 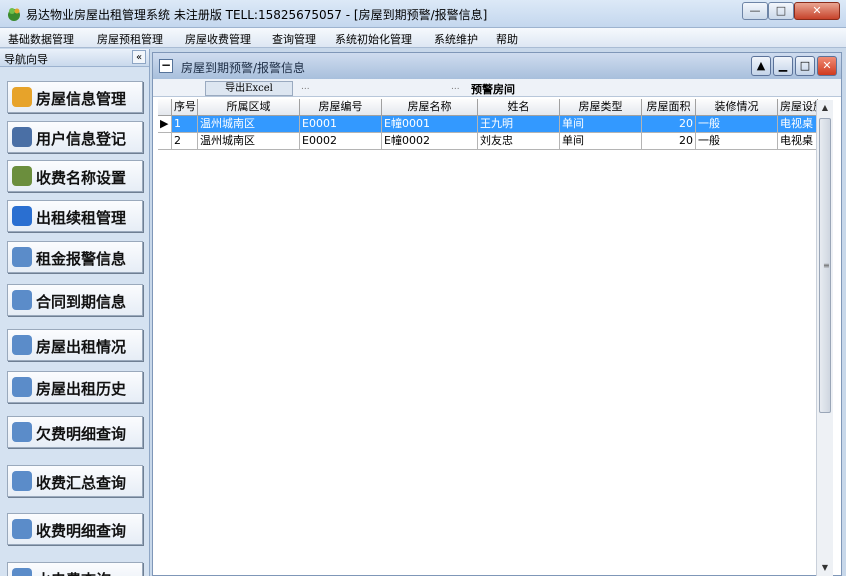 What do you see at coordinates (22, 216) in the screenshot?
I see `renew-icon` at bounding box center [22, 216].